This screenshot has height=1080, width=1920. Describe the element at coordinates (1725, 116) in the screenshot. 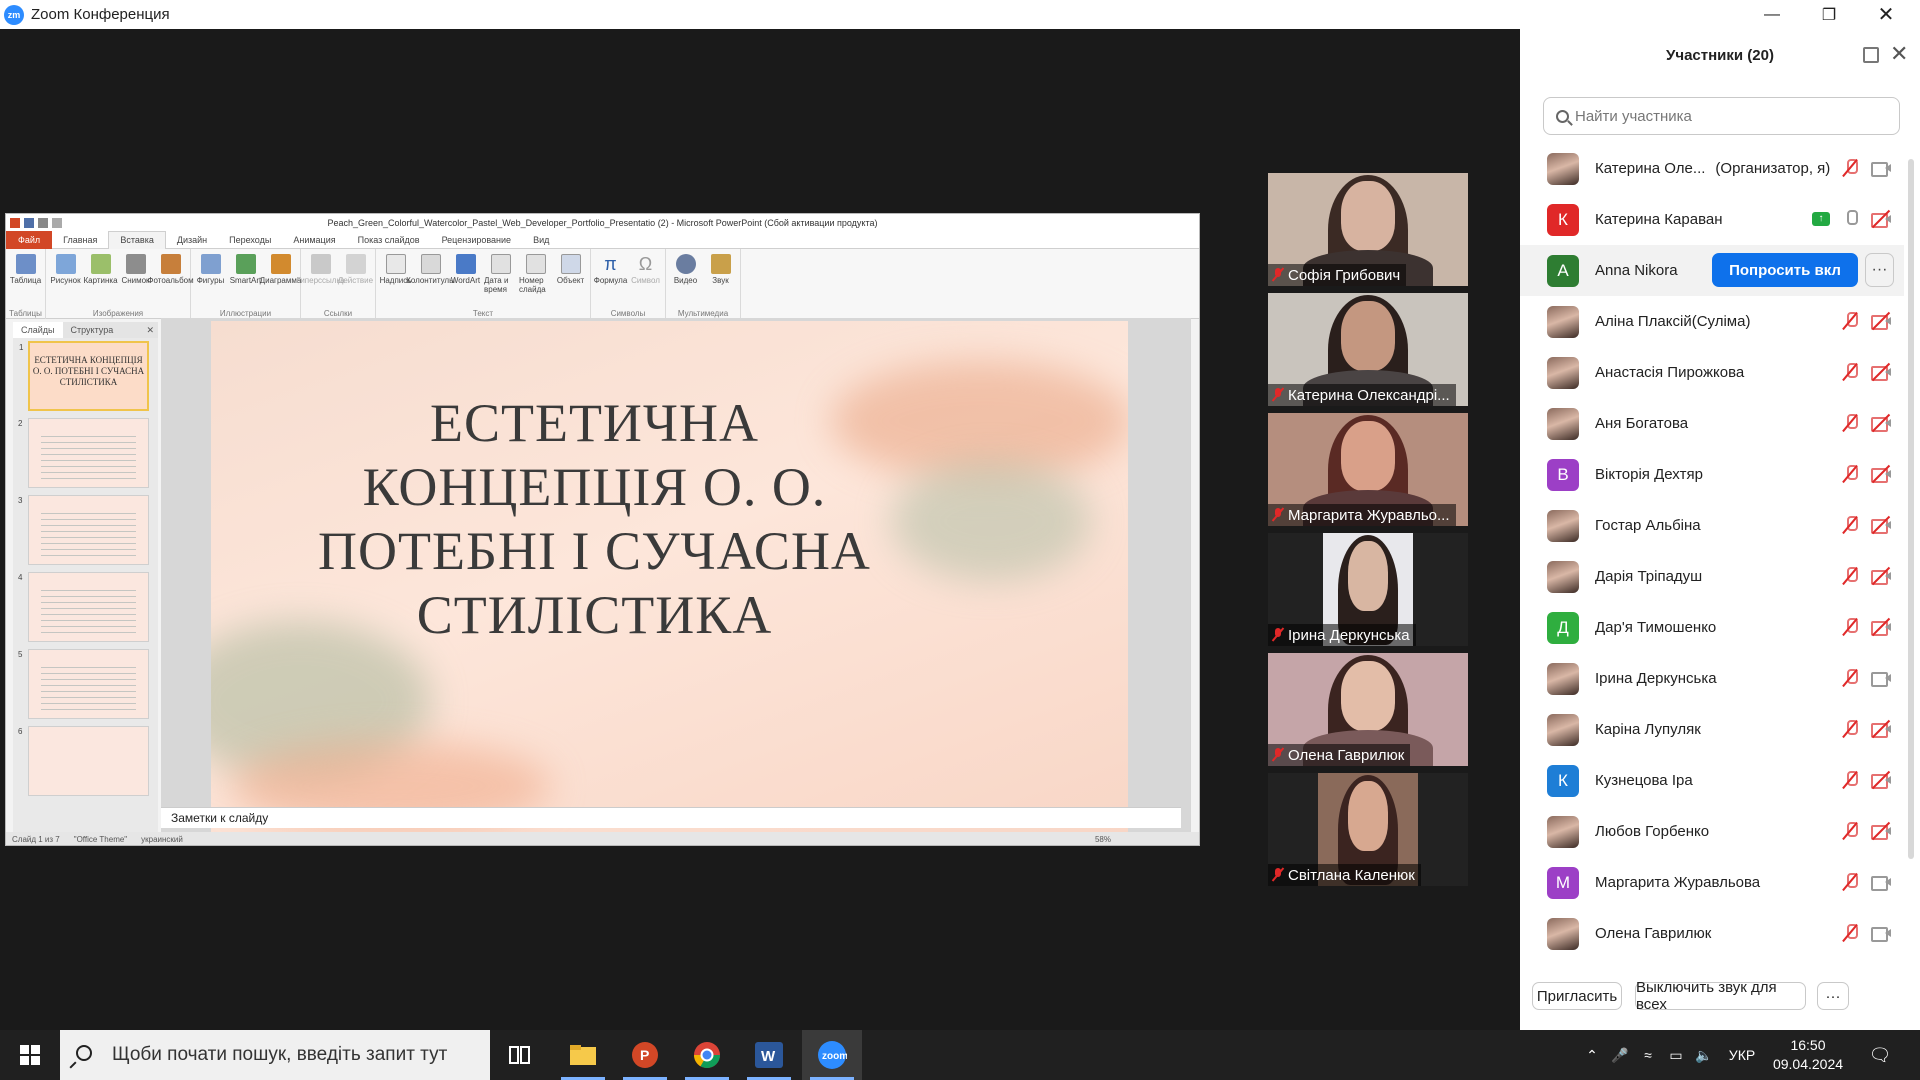

I see `participant-search-input` at that location.